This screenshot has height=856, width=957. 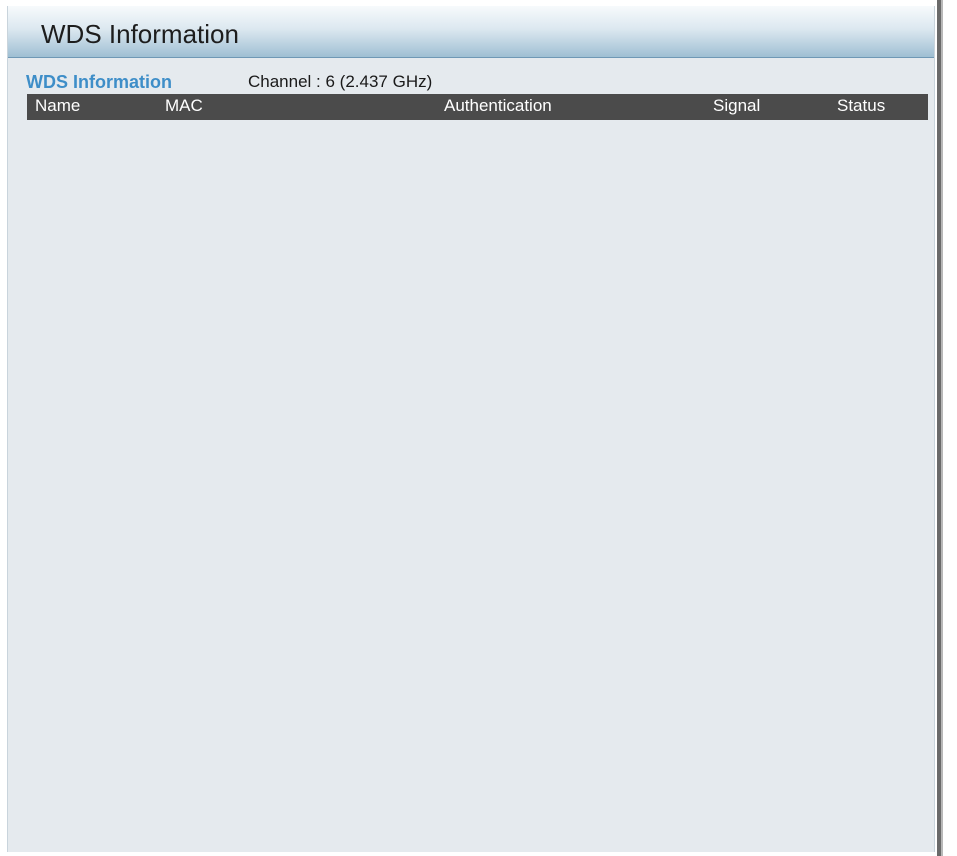 What do you see at coordinates (737, 105) in the screenshot?
I see `column-header-signal: Signal` at bounding box center [737, 105].